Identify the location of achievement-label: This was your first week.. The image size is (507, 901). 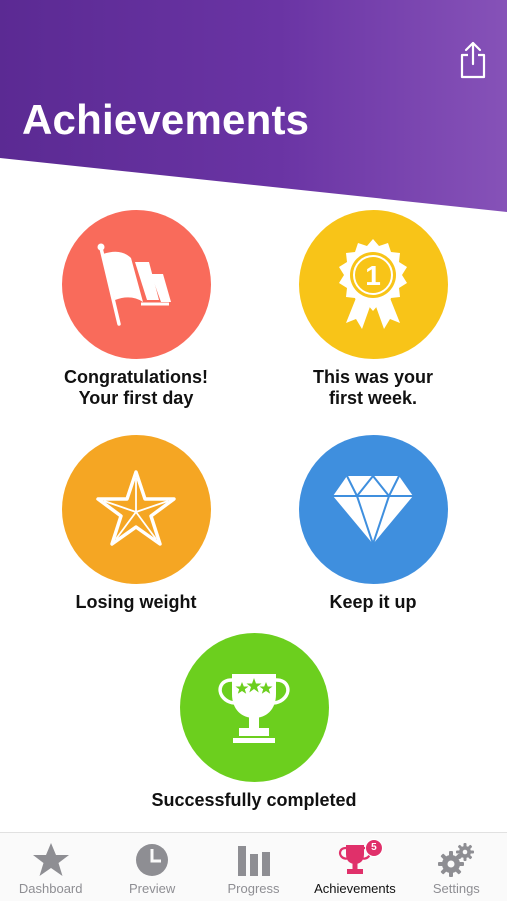
(373, 387).